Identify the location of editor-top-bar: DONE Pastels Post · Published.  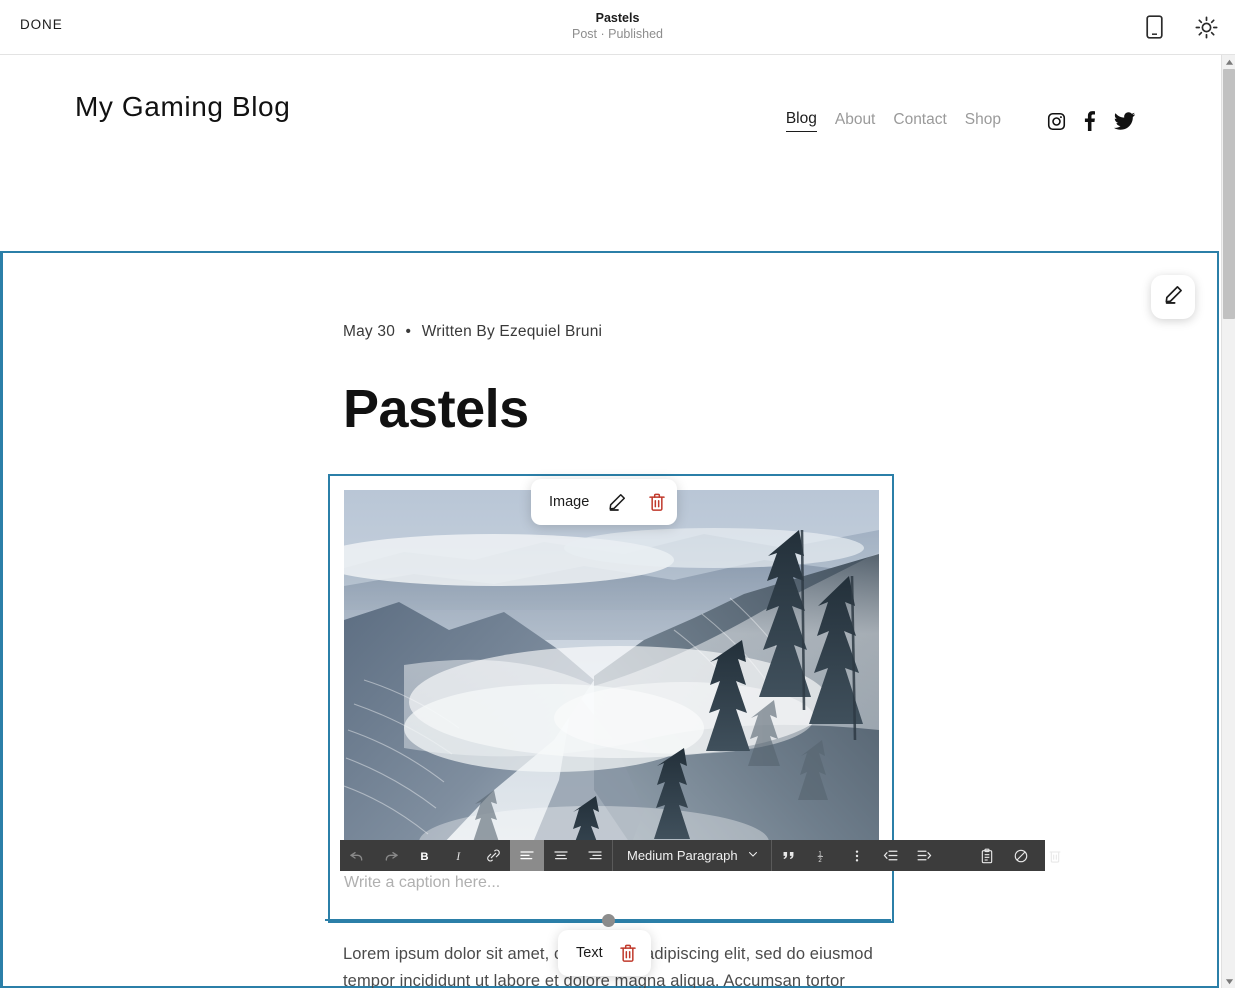
(617, 27).